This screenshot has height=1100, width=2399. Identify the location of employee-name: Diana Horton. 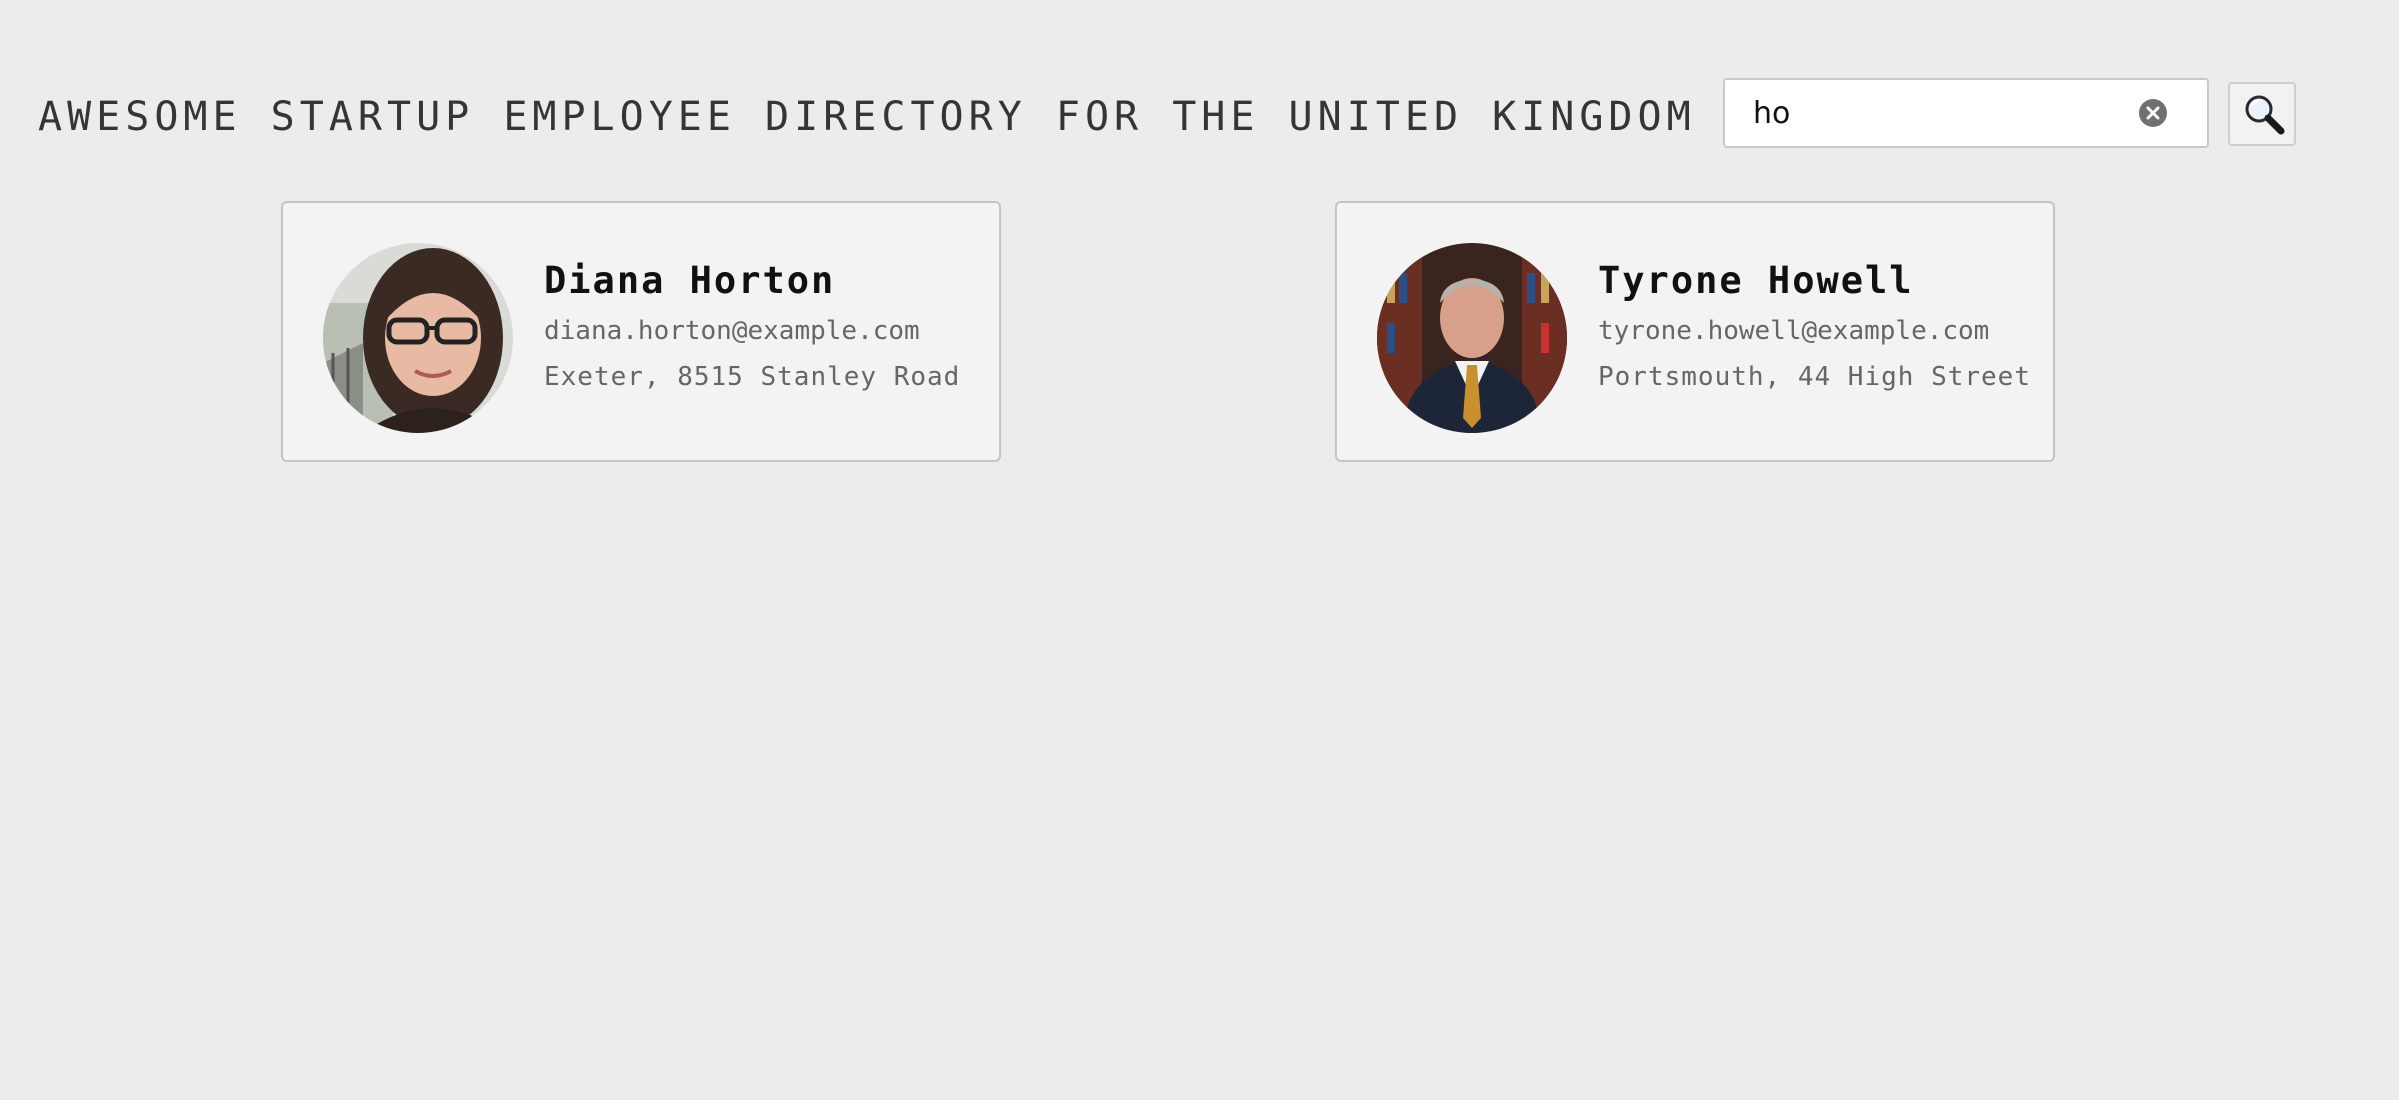
(690, 280).